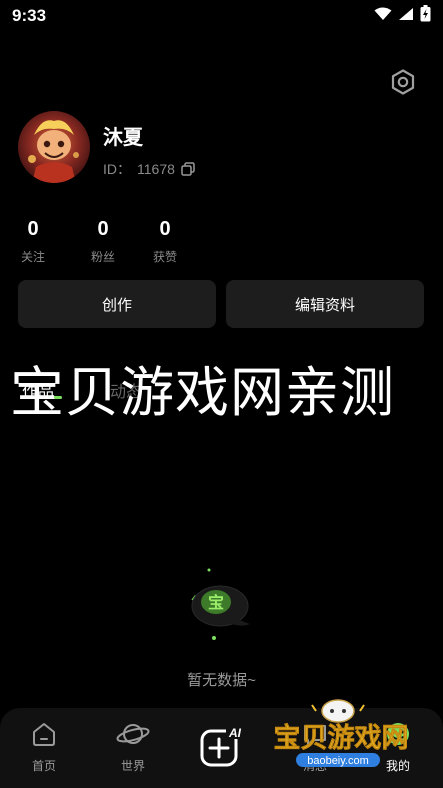  Describe the element at coordinates (33, 241) in the screenshot. I see `stat-following: 0 关注` at that location.